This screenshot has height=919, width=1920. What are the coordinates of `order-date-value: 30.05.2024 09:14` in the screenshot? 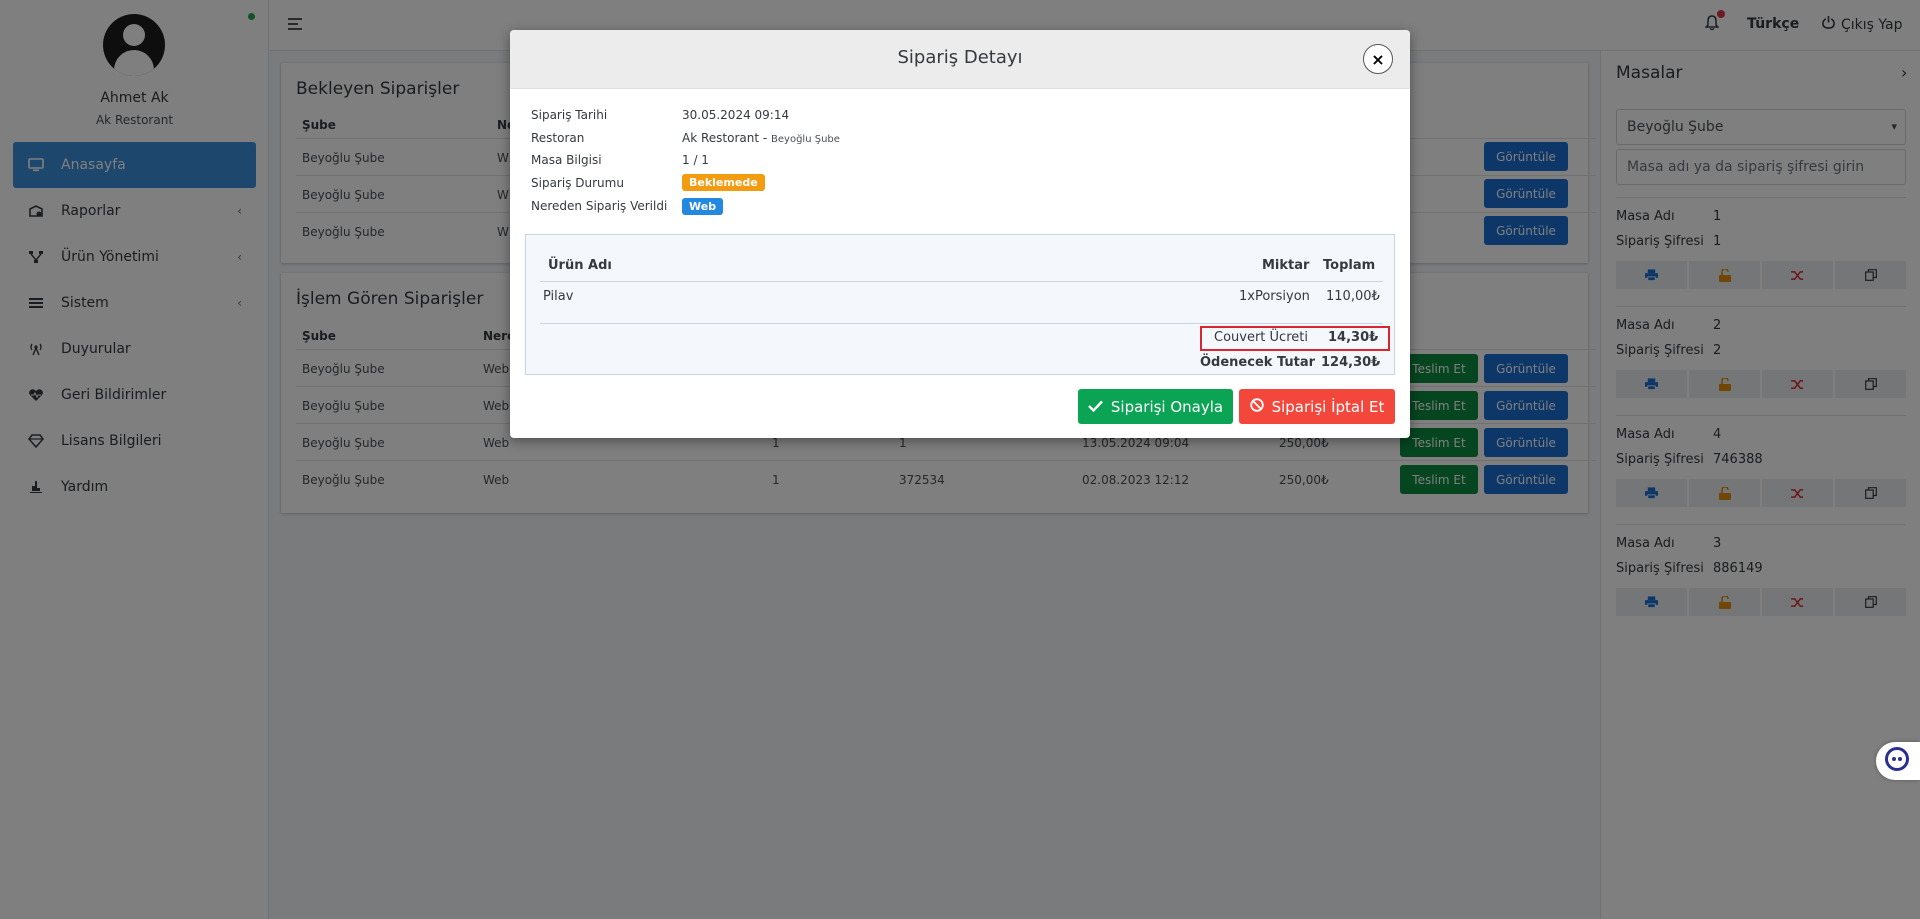 It's located at (736, 115).